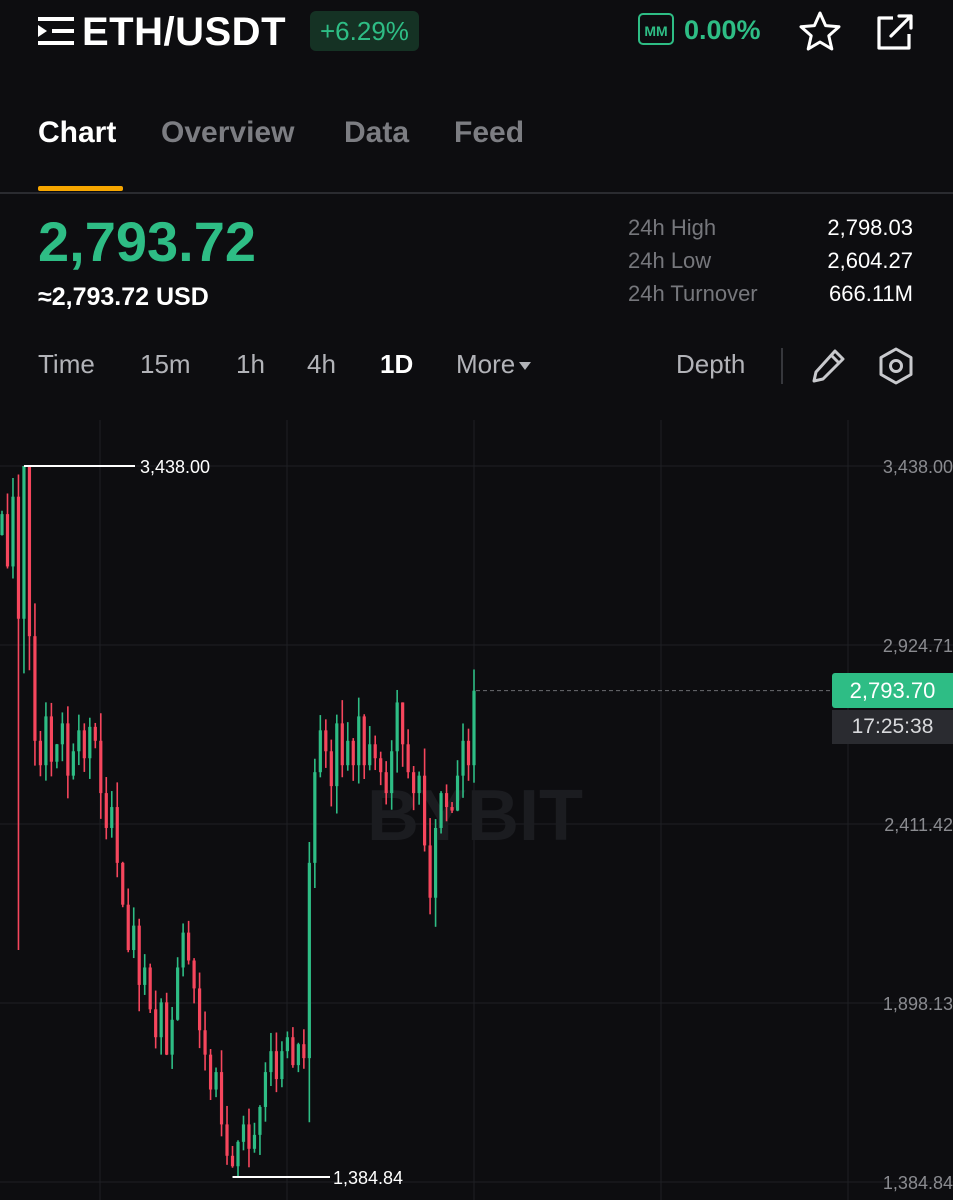 The width and height of the screenshot is (953, 1200). What do you see at coordinates (829, 365) in the screenshot?
I see `pencil-icon` at bounding box center [829, 365].